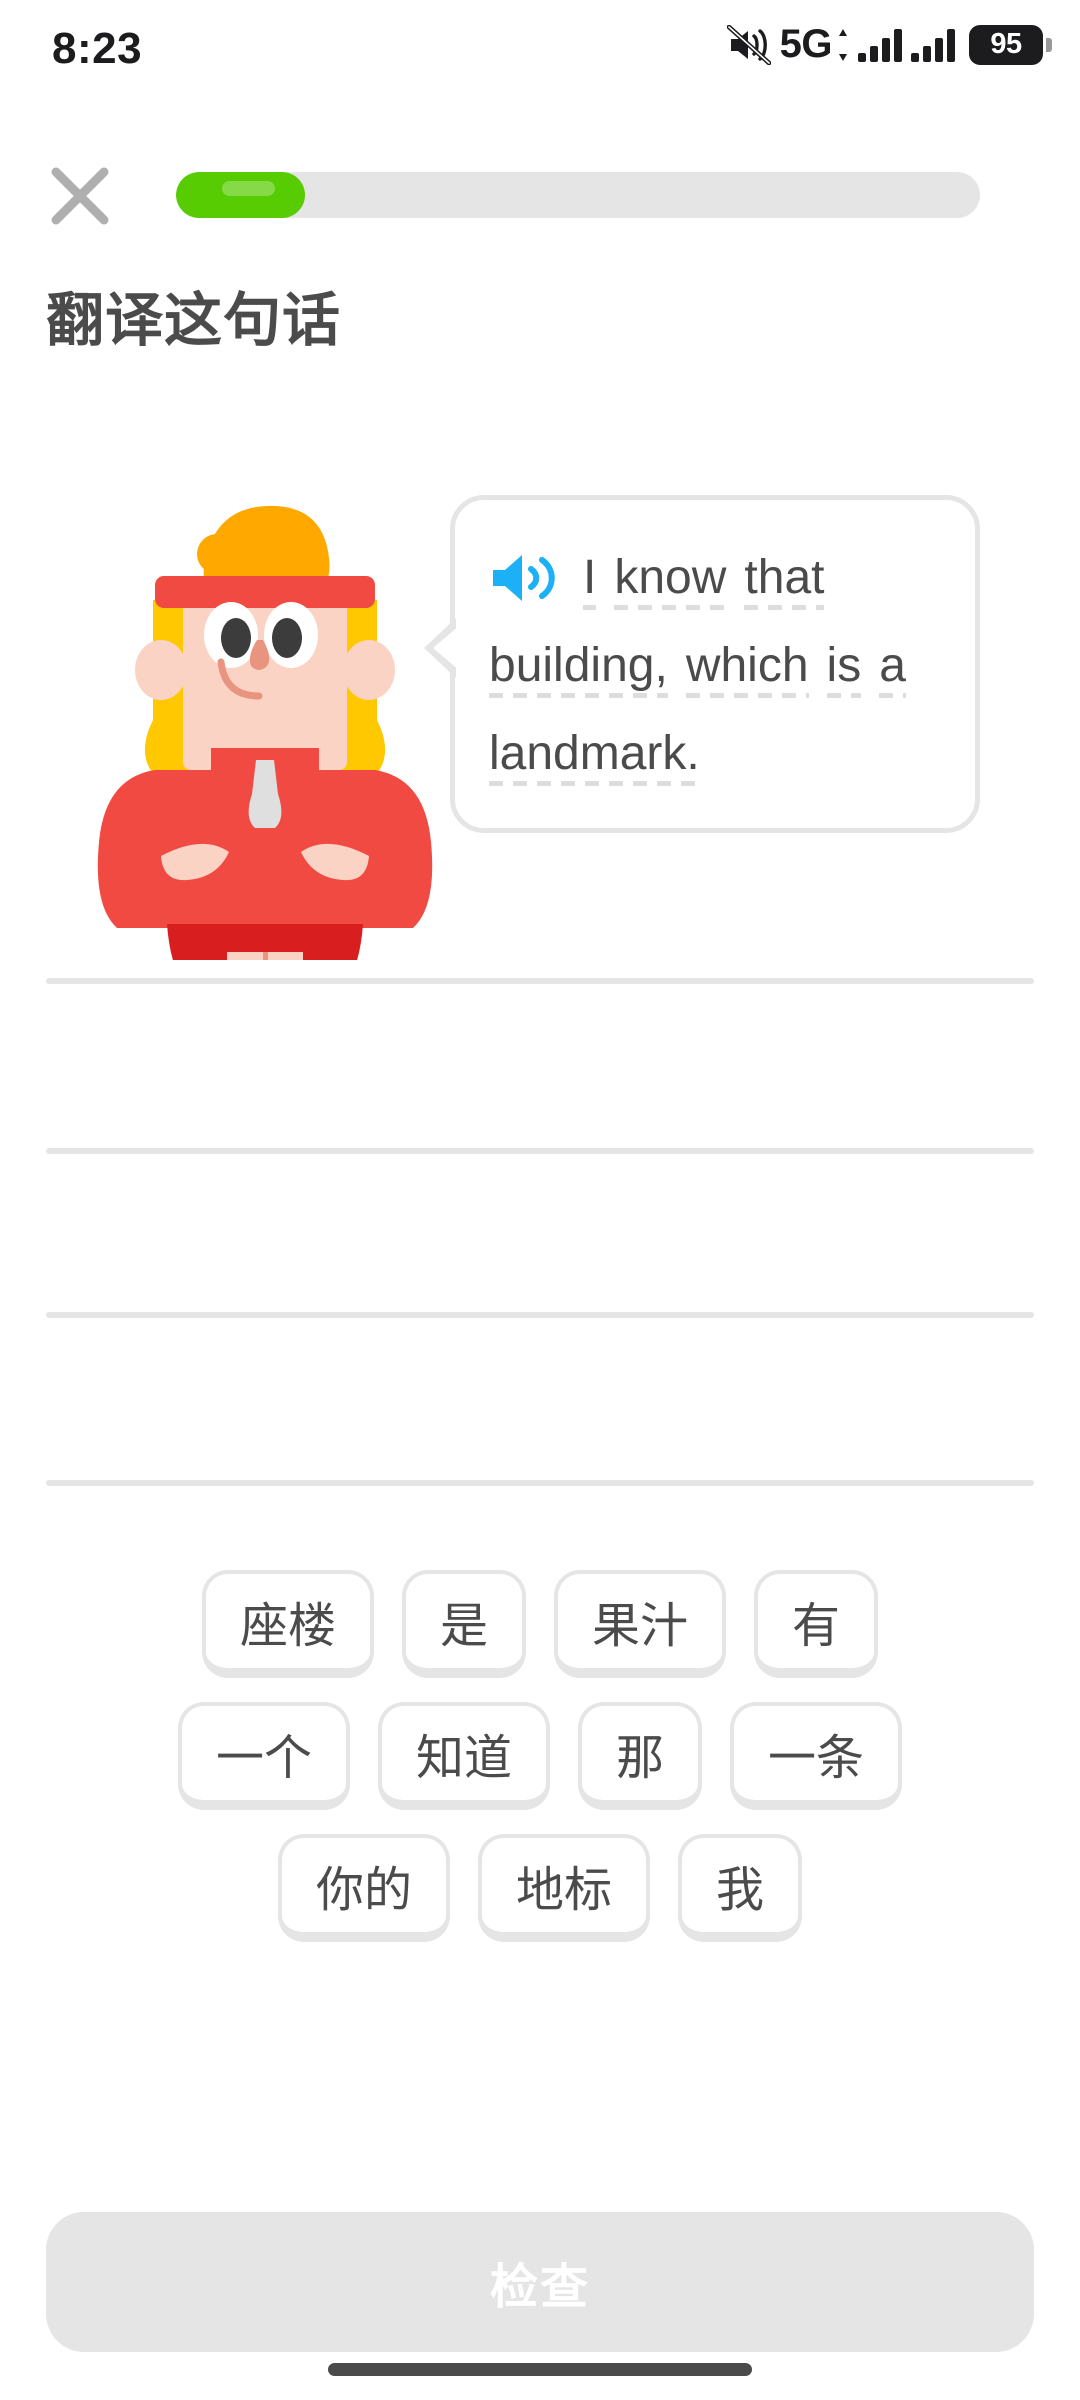 The height and width of the screenshot is (2400, 1080). Describe the element at coordinates (670, 578) in the screenshot. I see `prompt-word: know` at that location.